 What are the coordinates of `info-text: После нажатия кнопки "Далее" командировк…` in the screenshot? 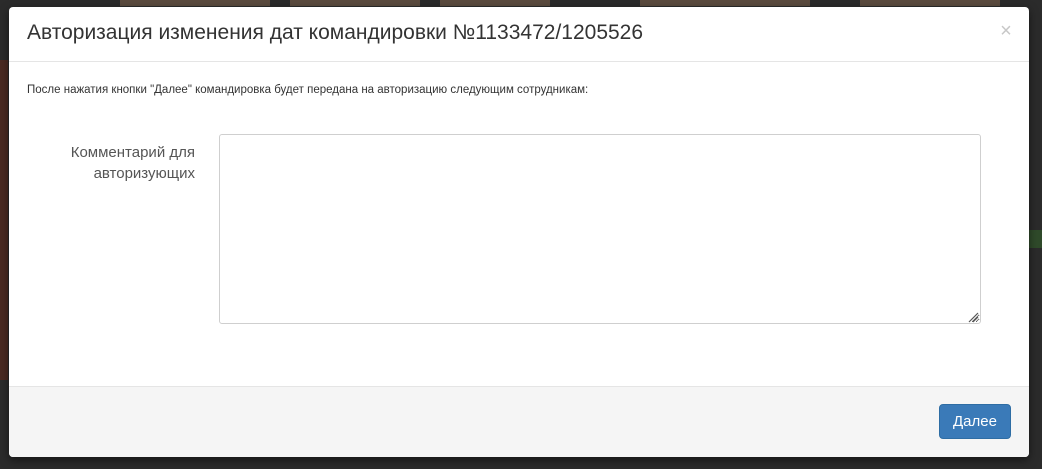 It's located at (308, 90).